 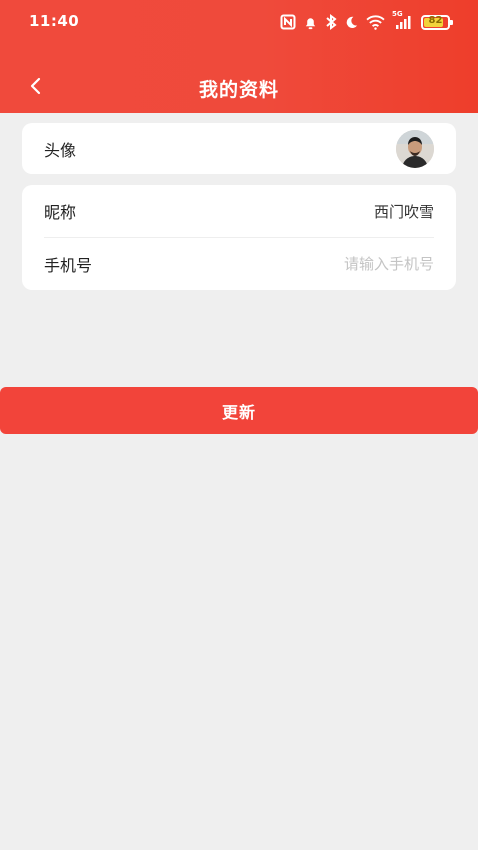 What do you see at coordinates (351, 22) in the screenshot?
I see `moon-icon` at bounding box center [351, 22].